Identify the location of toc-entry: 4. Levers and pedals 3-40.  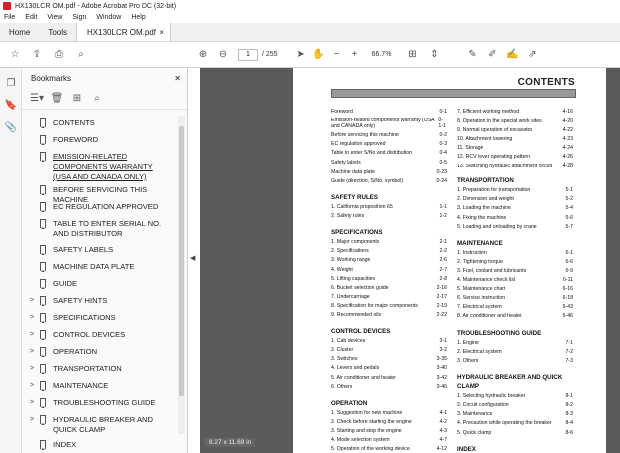
(389, 368).